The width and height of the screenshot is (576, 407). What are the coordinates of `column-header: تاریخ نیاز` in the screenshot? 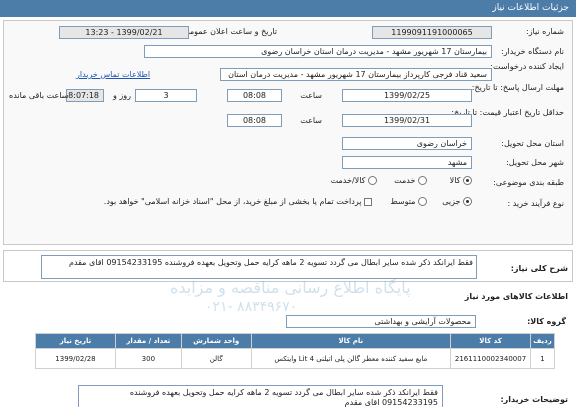 It's located at (75, 341).